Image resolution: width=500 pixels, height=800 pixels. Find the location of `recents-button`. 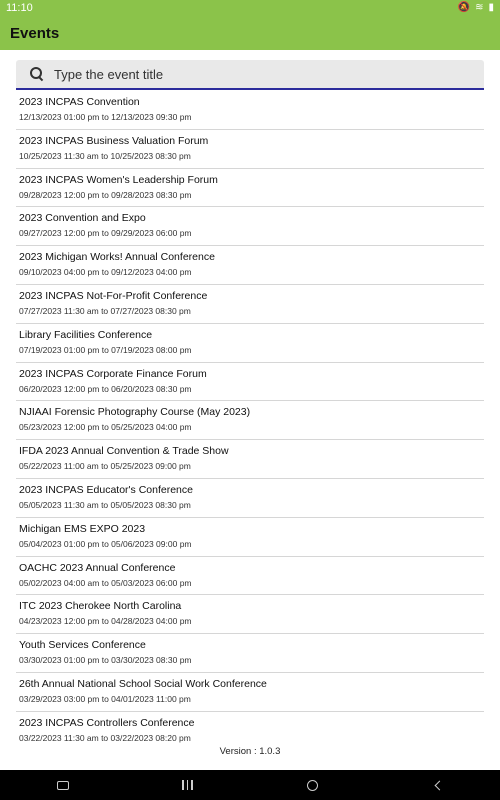

recents-button is located at coordinates (188, 785).